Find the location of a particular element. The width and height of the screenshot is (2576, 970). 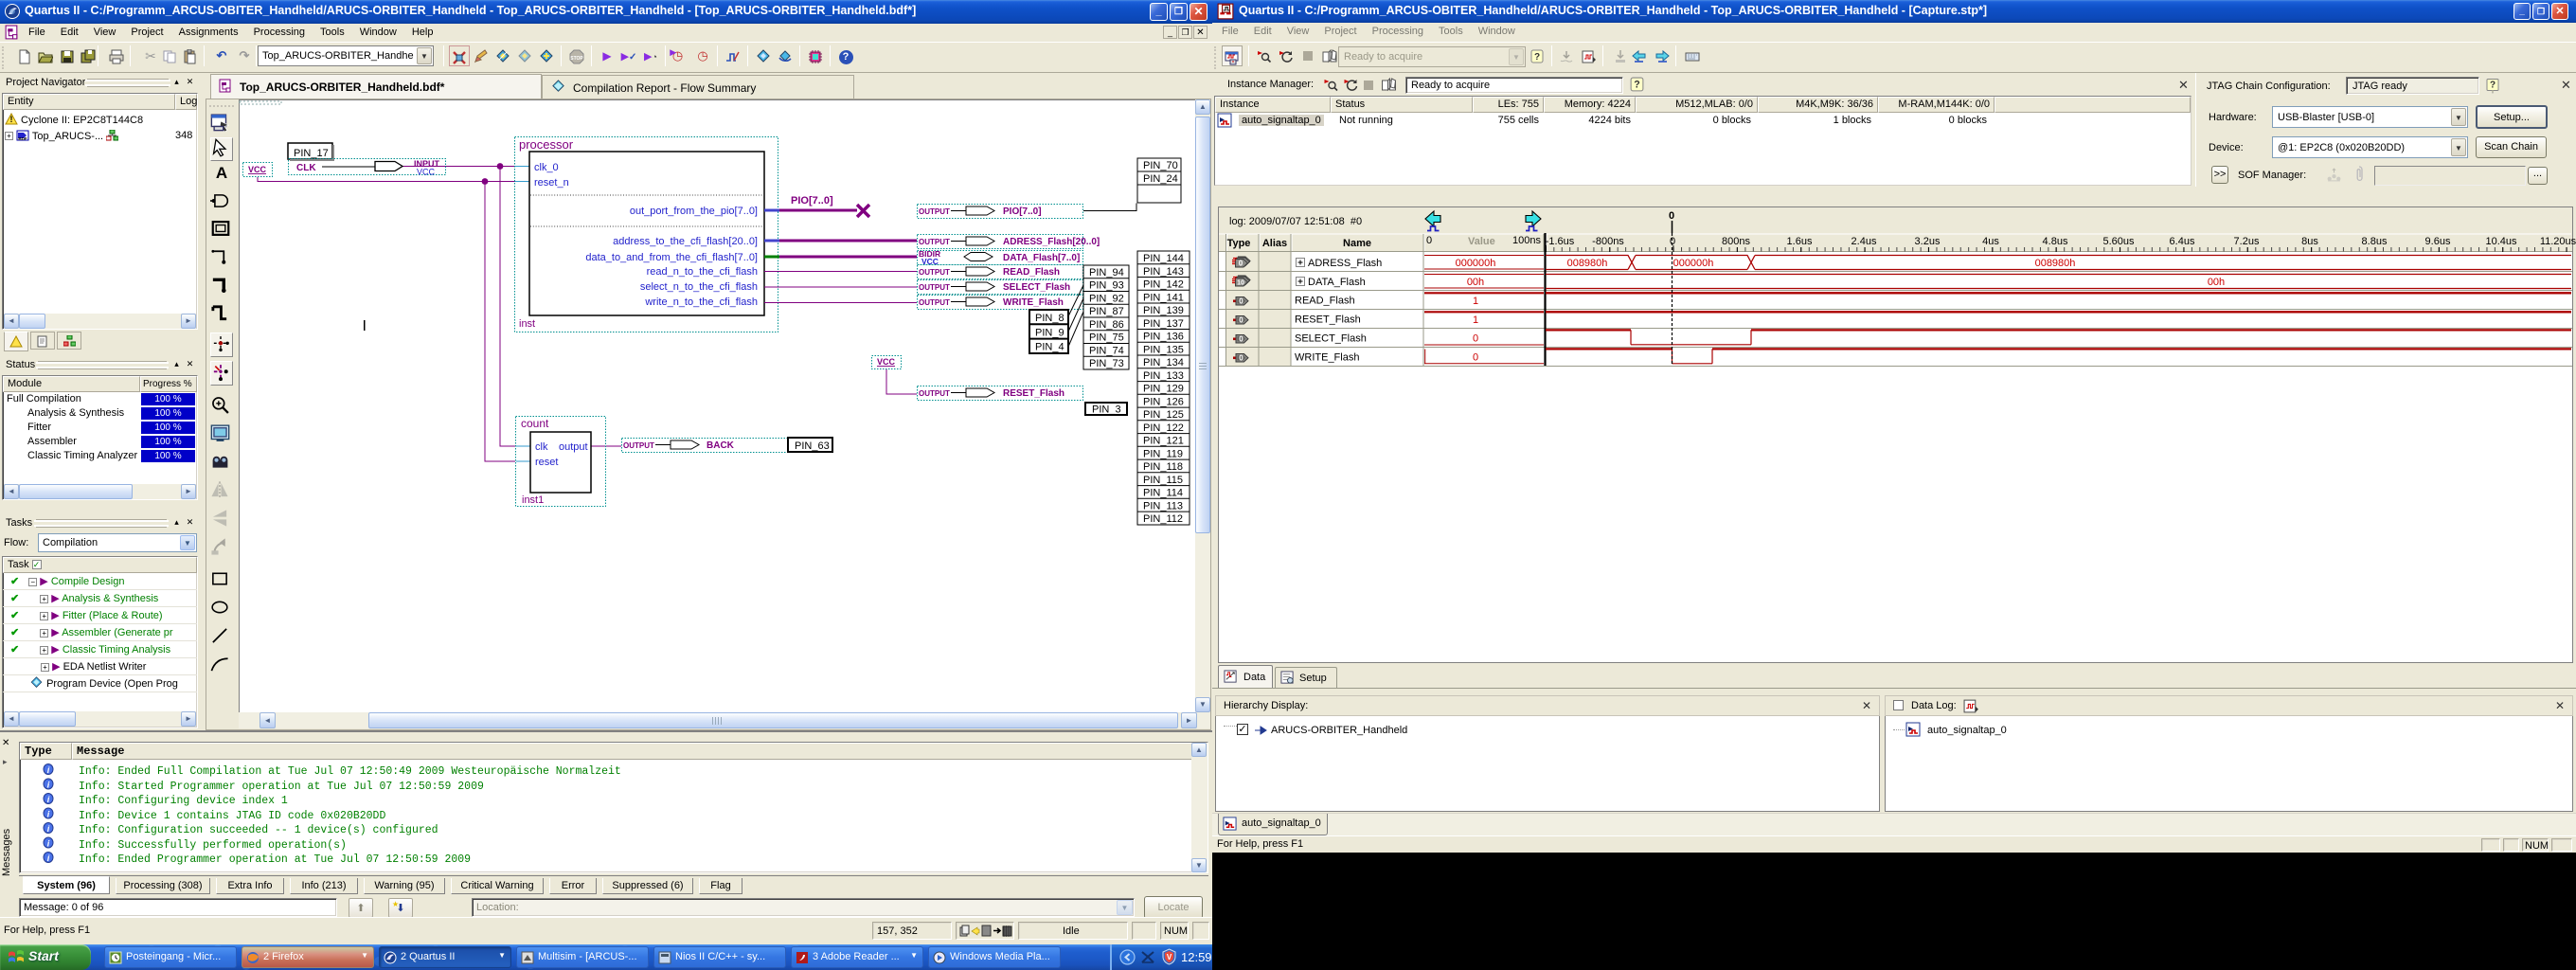

svg-text: 10.4us is located at coordinates (2501, 241).